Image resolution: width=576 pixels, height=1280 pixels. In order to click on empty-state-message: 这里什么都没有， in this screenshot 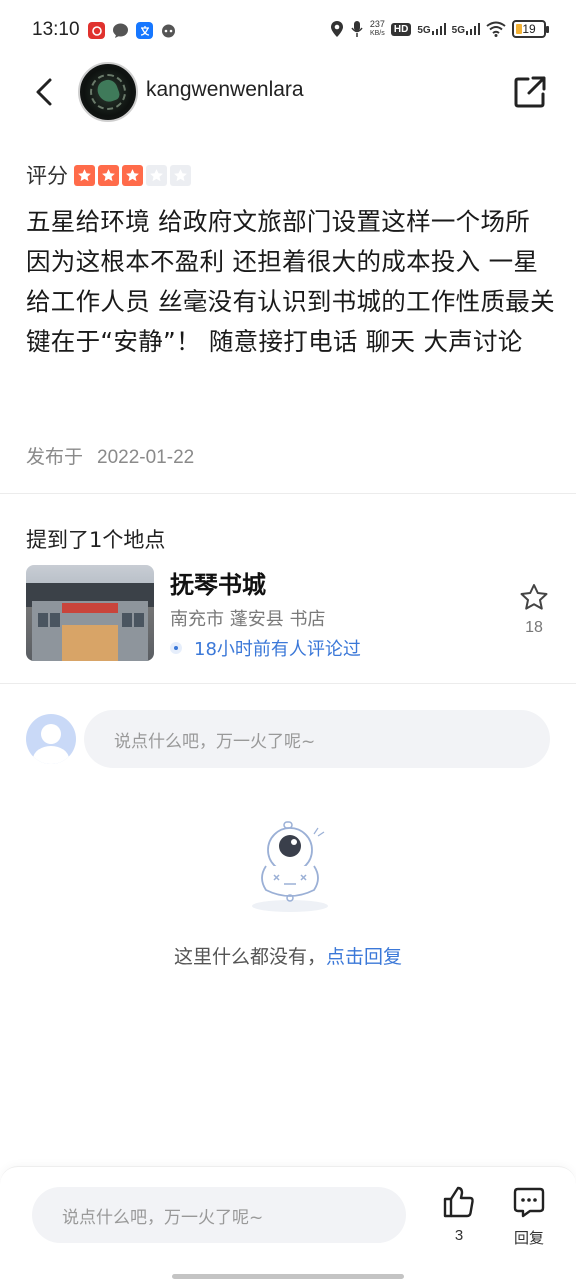, I will do `click(249, 957)`.